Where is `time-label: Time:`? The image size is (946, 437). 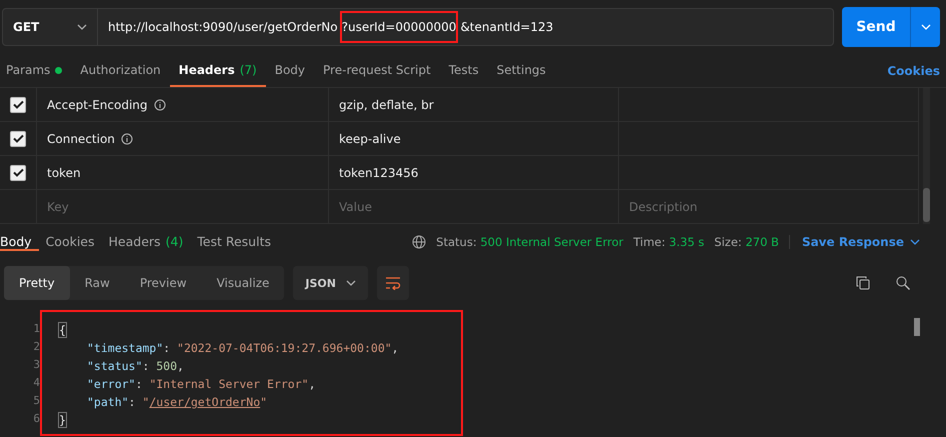 time-label: Time: is located at coordinates (649, 242).